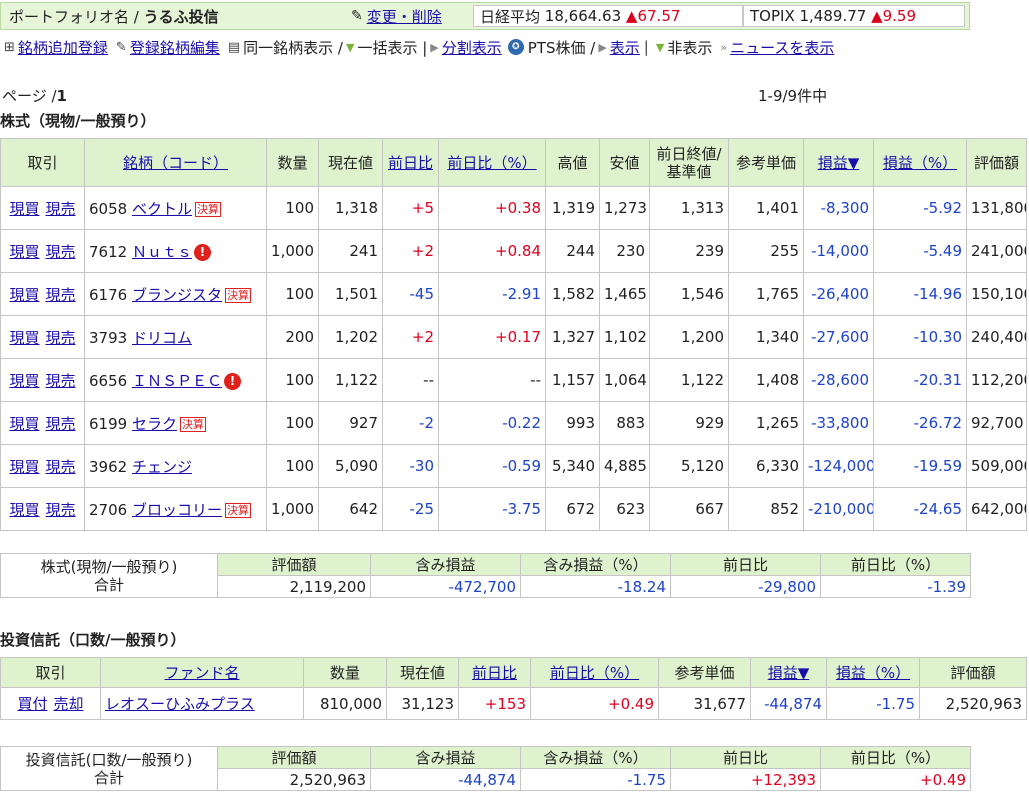 This screenshot has width=1029, height=799. I want to click on stock-name-link: Ｎｕｔｓ, so click(162, 252).